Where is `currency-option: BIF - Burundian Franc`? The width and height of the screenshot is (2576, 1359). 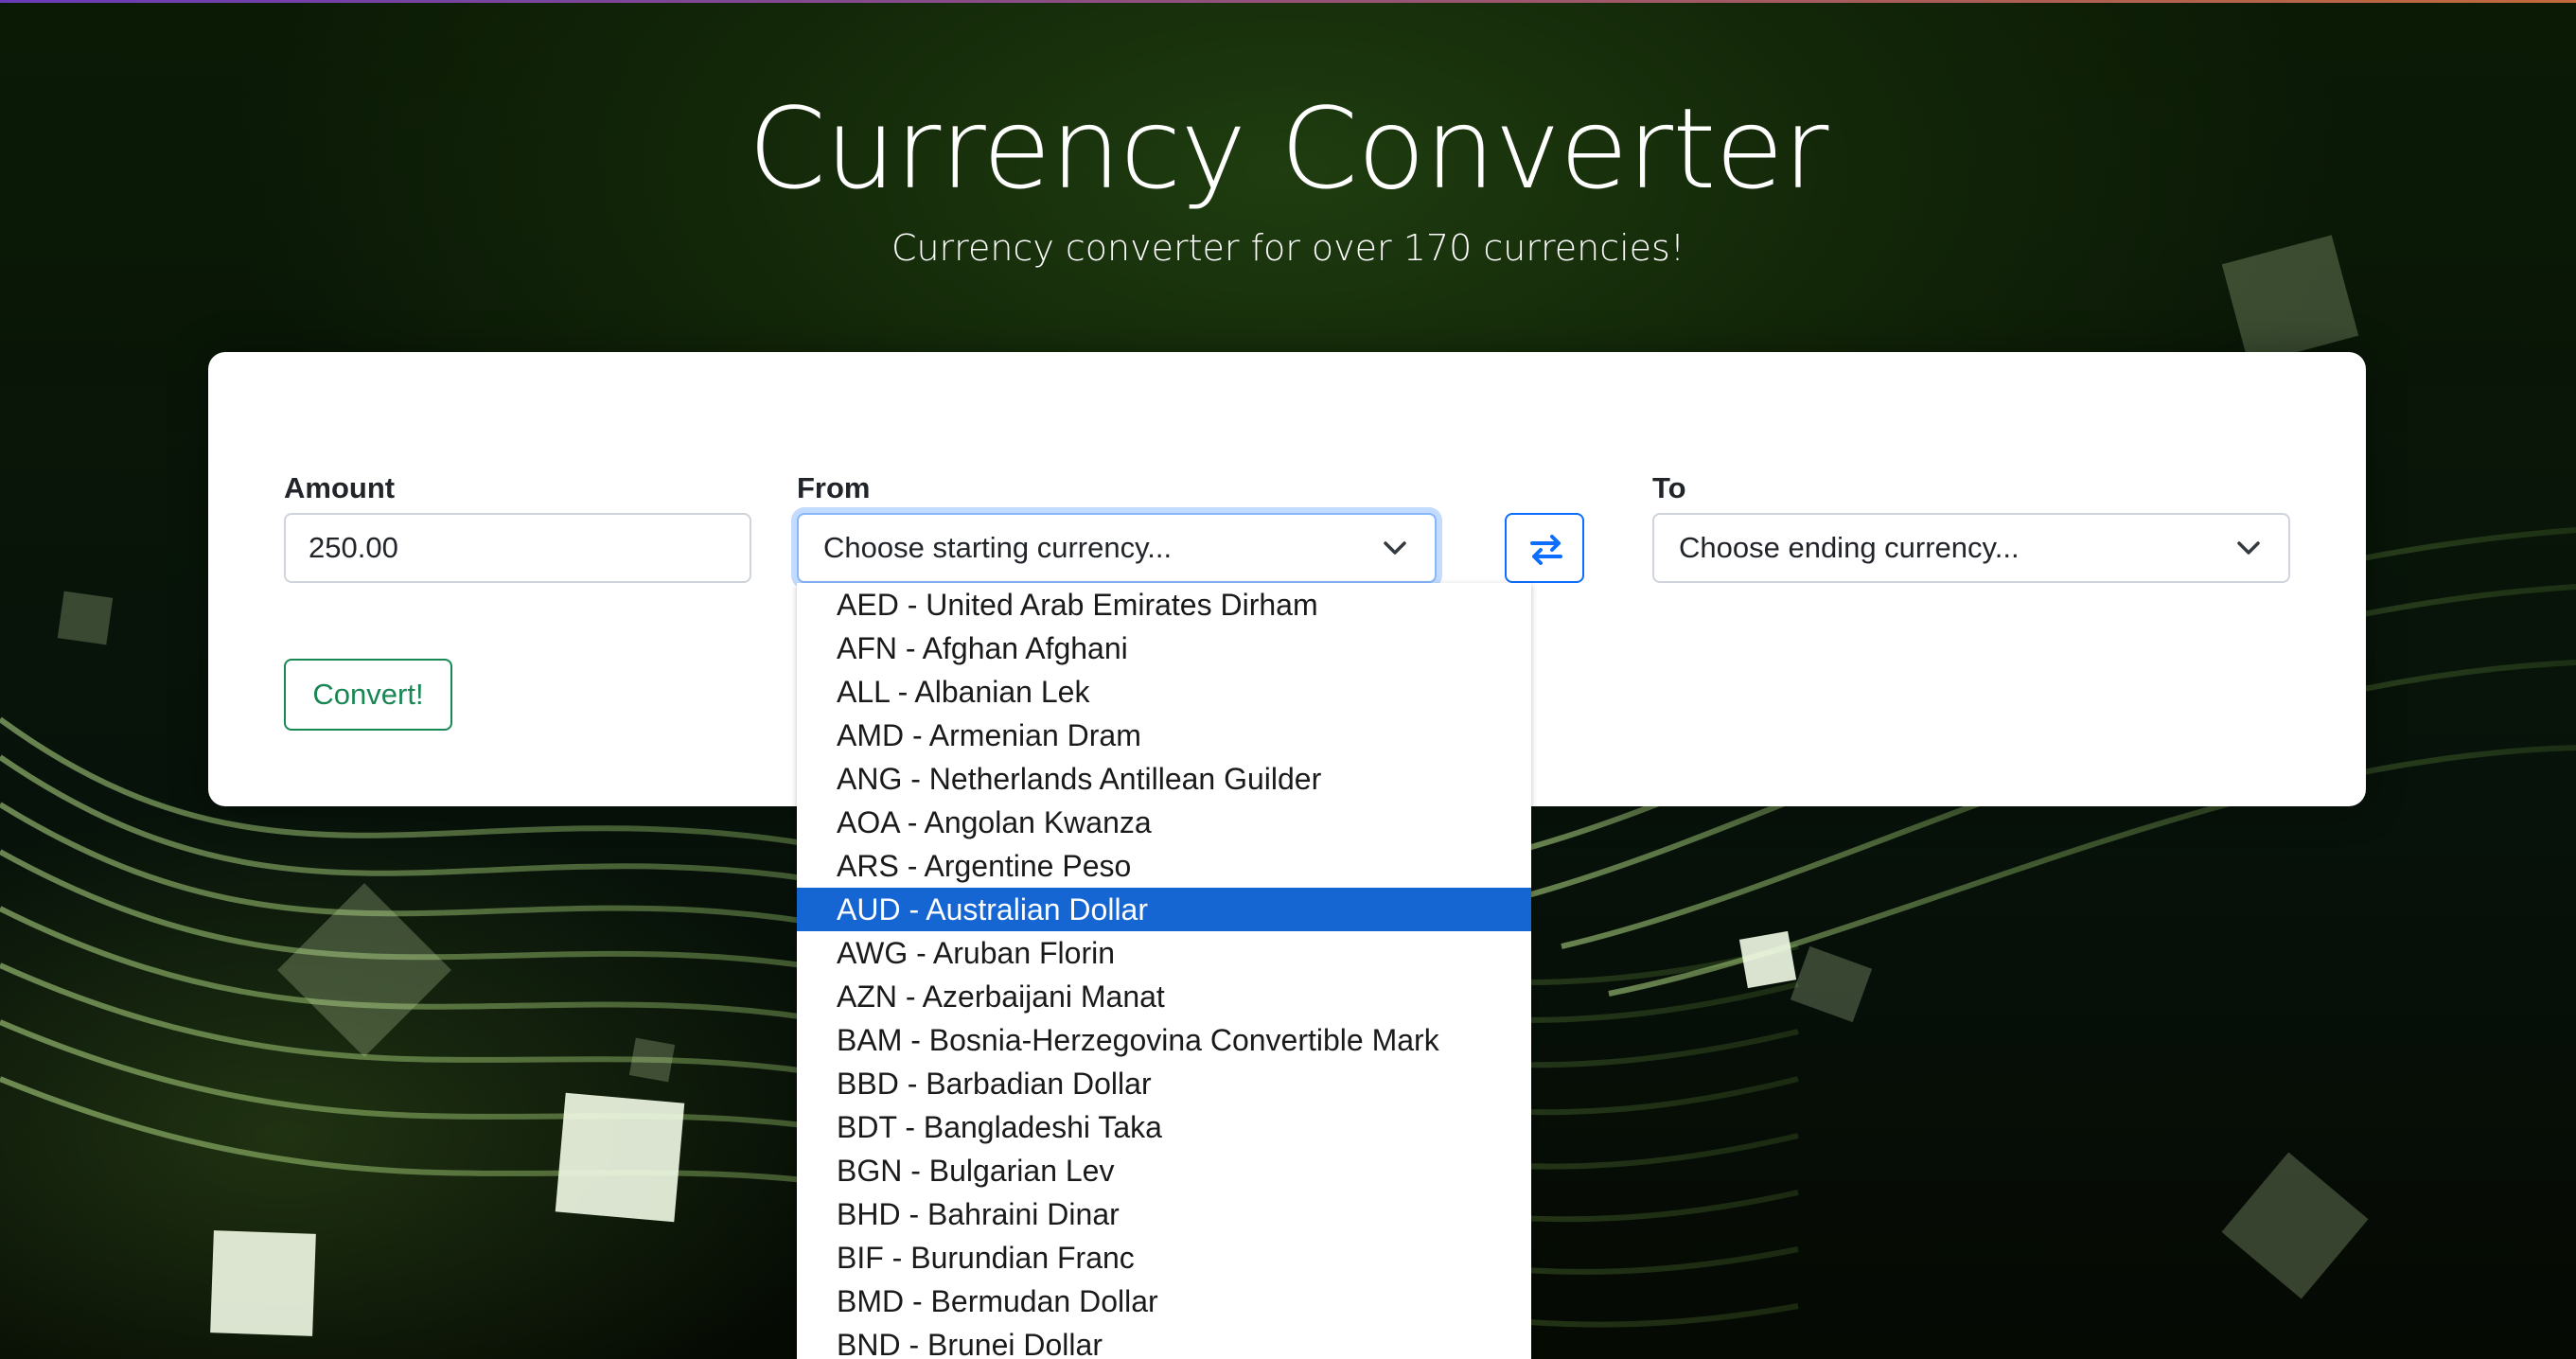 currency-option: BIF - Burundian Franc is located at coordinates (1164, 1258).